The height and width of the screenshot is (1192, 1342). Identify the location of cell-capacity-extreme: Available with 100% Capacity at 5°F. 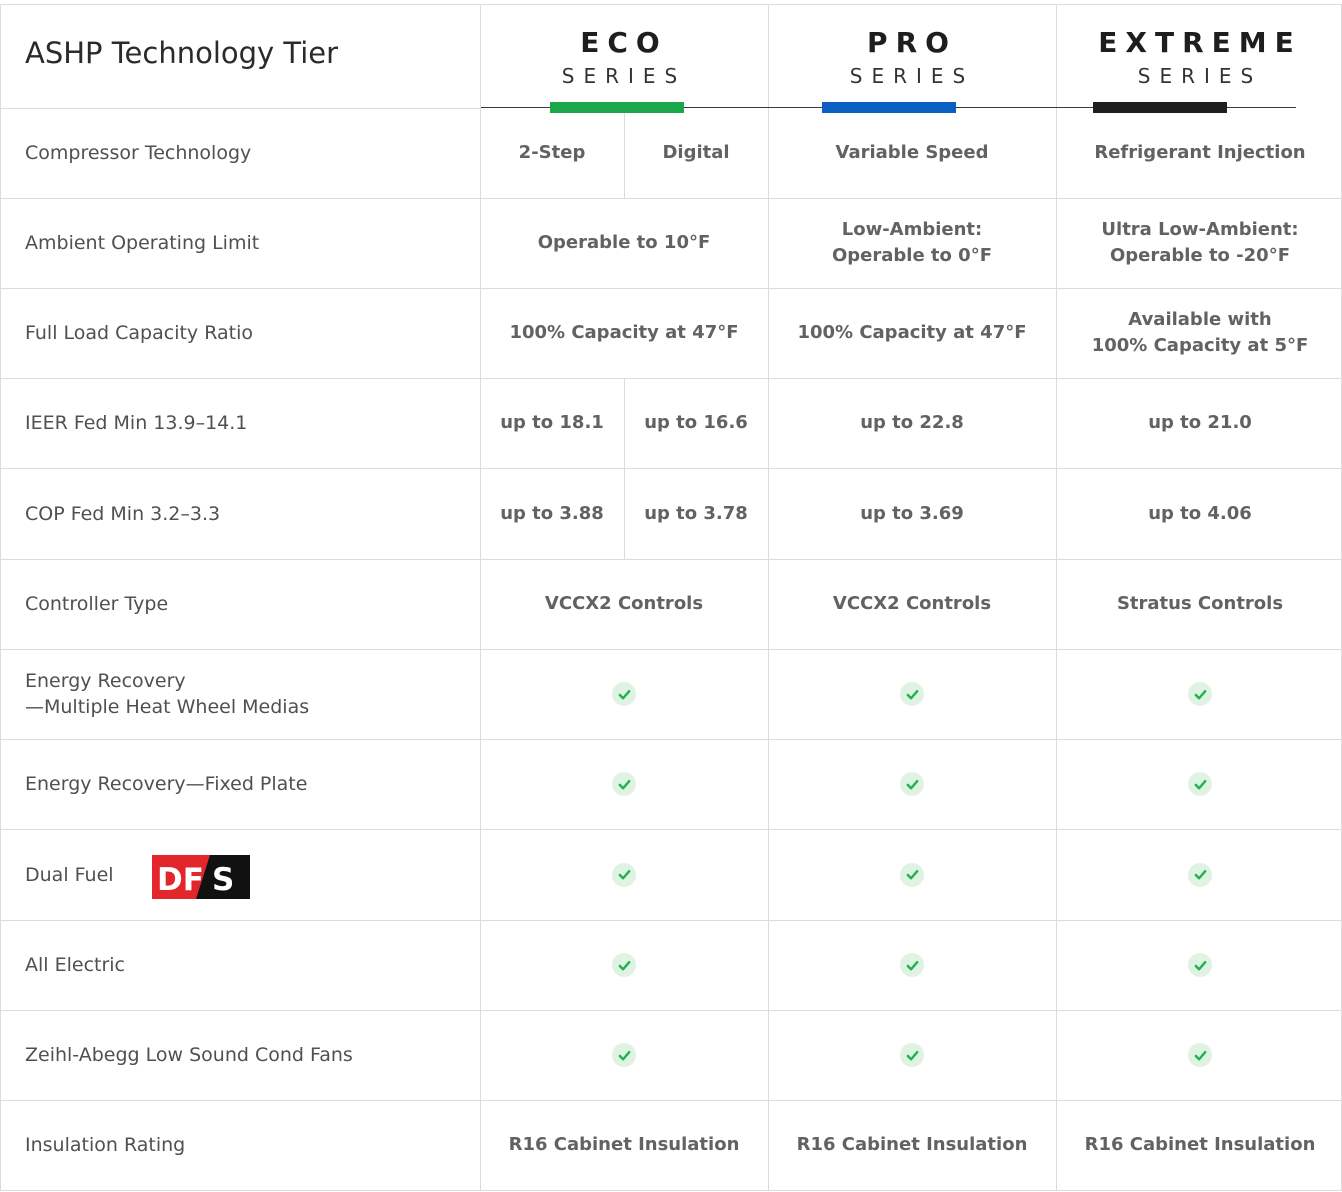
(1200, 332).